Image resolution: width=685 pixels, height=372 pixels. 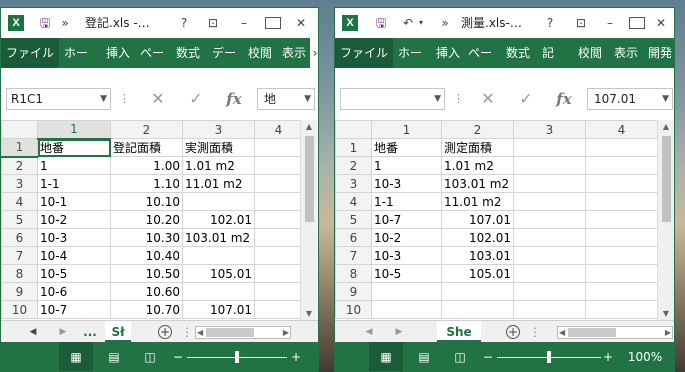 I want to click on row-header: 5, so click(x=353, y=219).